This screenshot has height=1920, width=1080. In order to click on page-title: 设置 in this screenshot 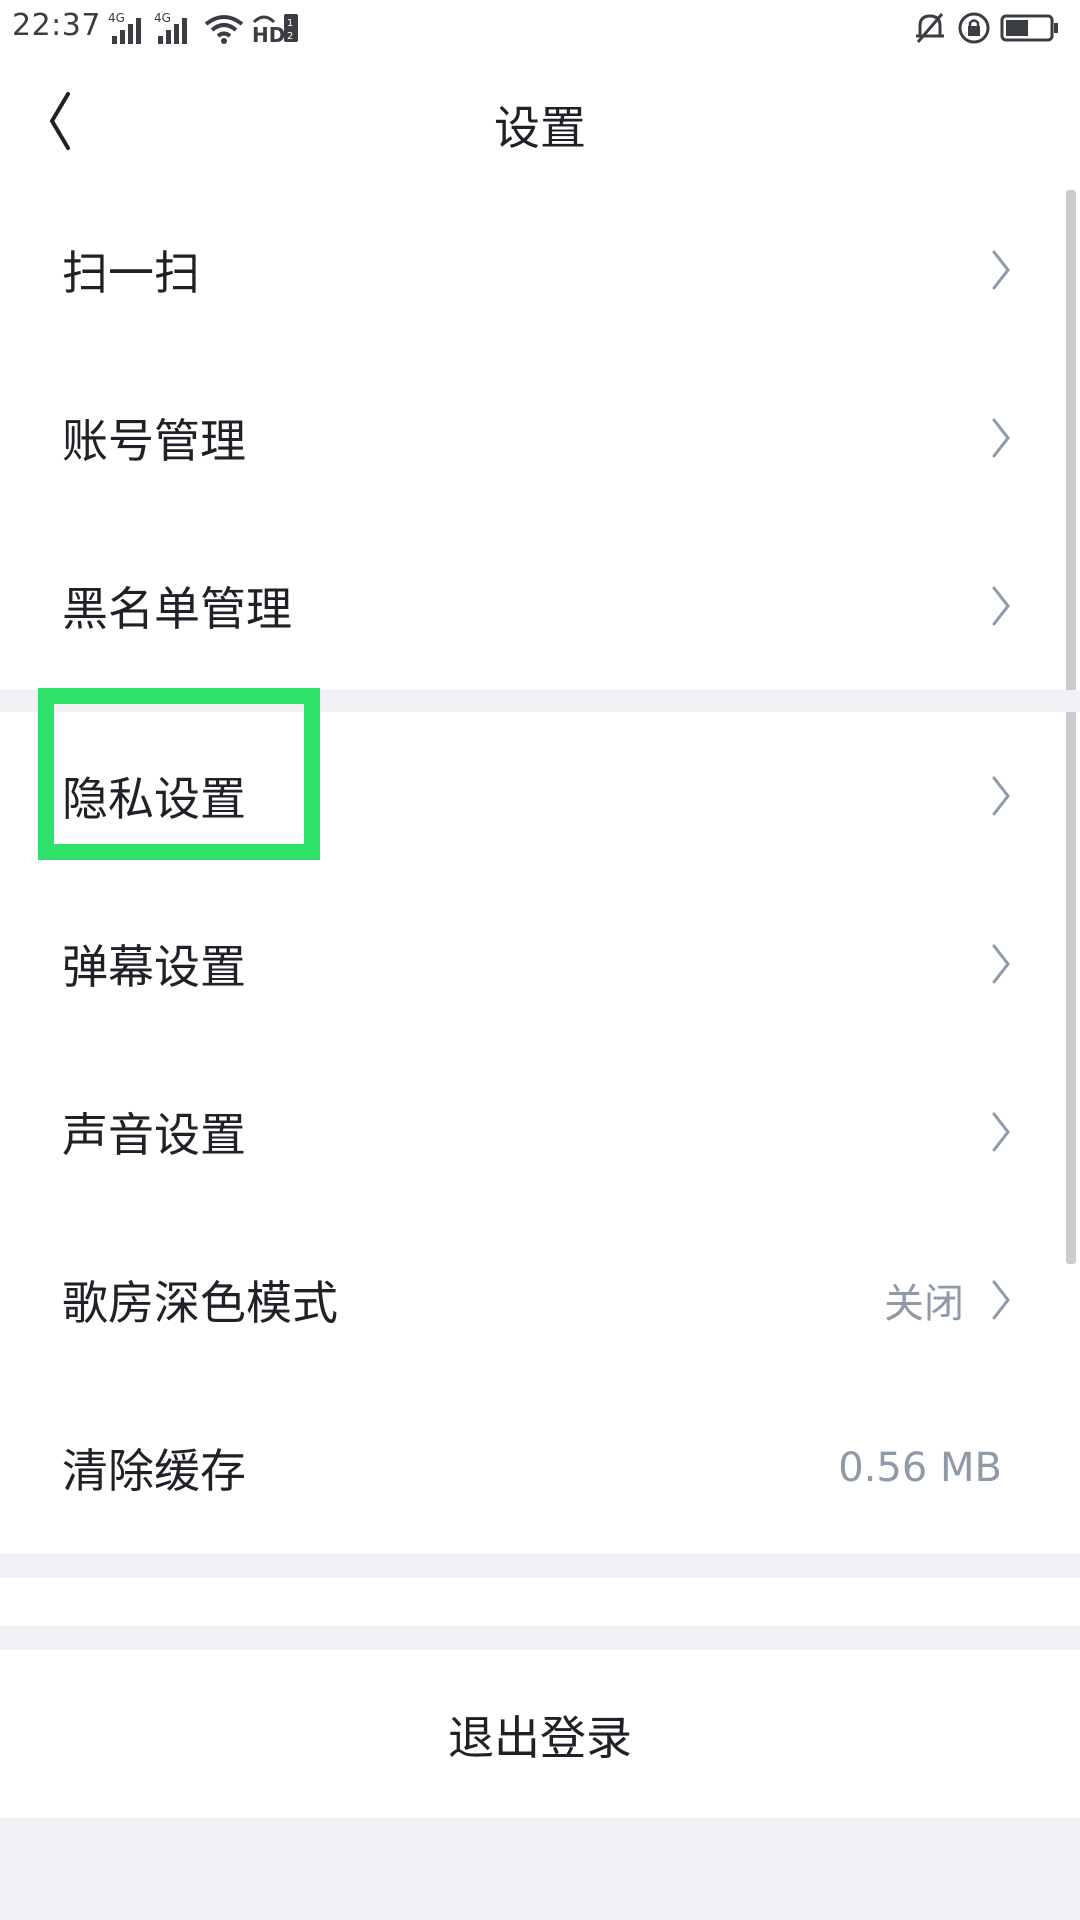, I will do `click(540, 128)`.